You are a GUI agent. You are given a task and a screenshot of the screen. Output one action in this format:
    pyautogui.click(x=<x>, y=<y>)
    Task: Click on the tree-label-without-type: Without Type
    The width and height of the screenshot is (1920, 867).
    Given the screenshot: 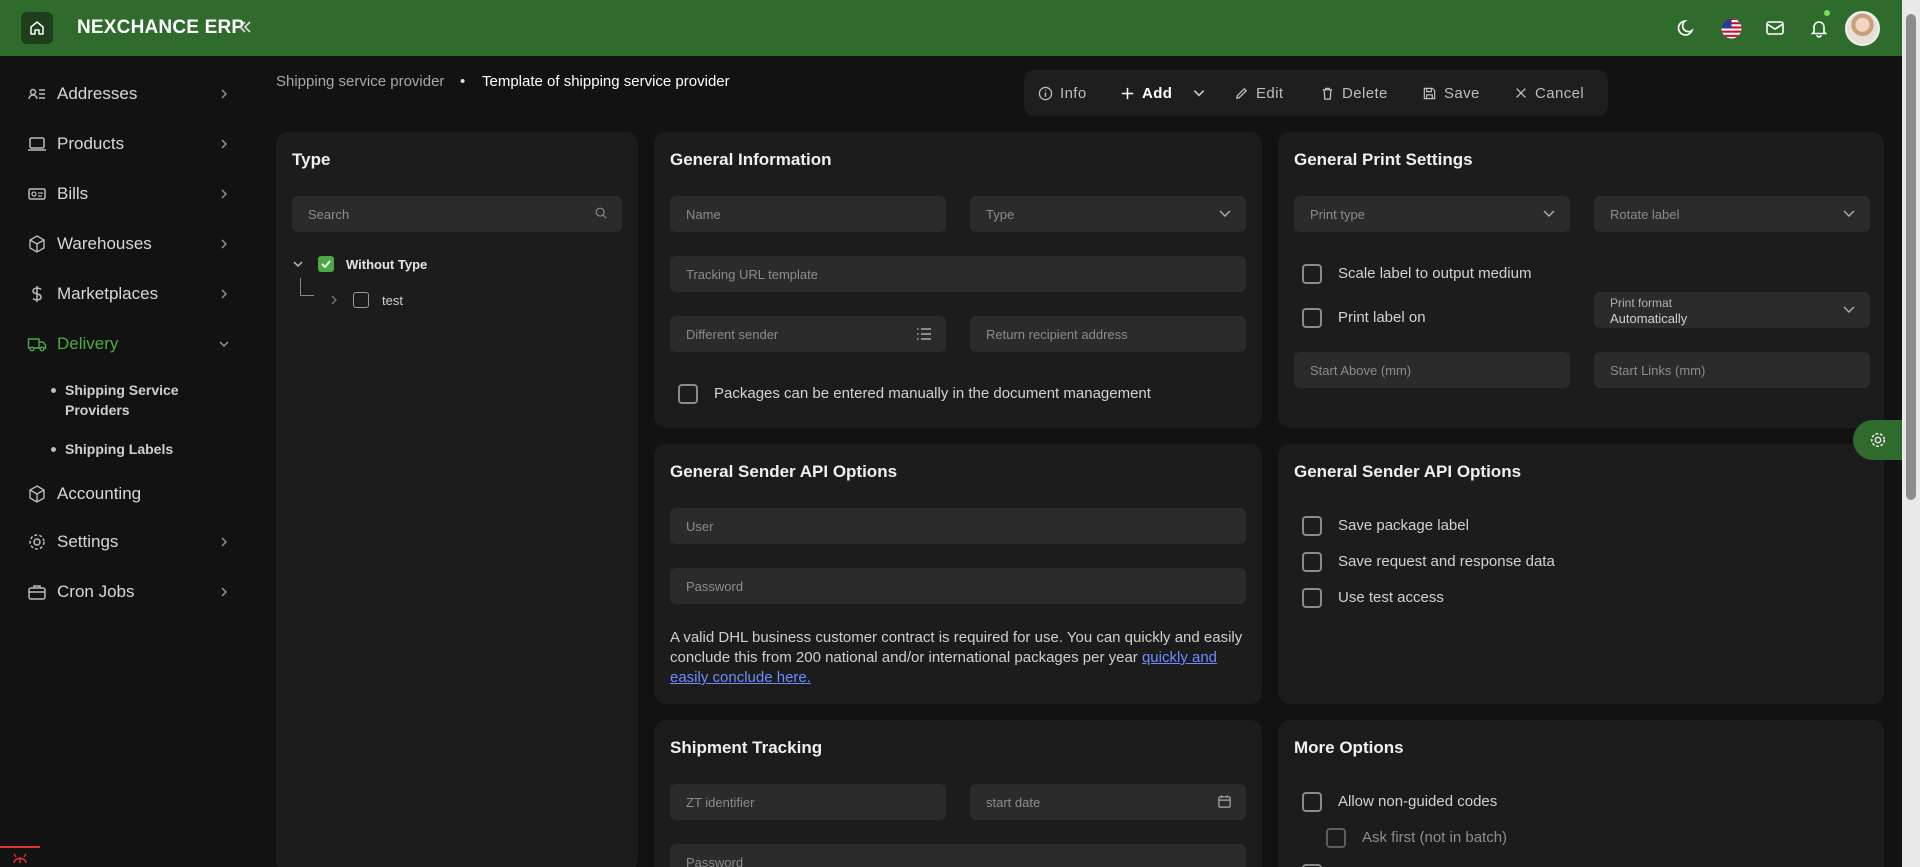 What is the action you would take?
    pyautogui.click(x=386, y=264)
    